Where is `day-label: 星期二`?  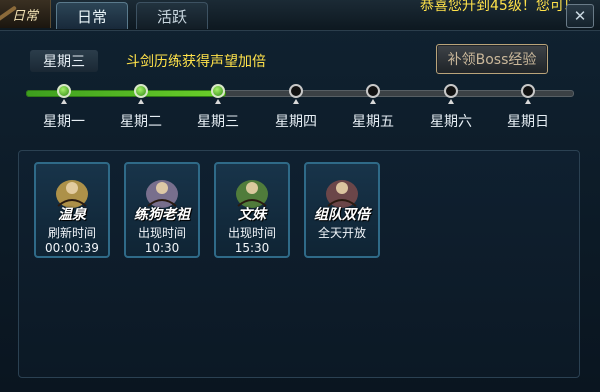
day-label: 星期二 is located at coordinates (141, 122).